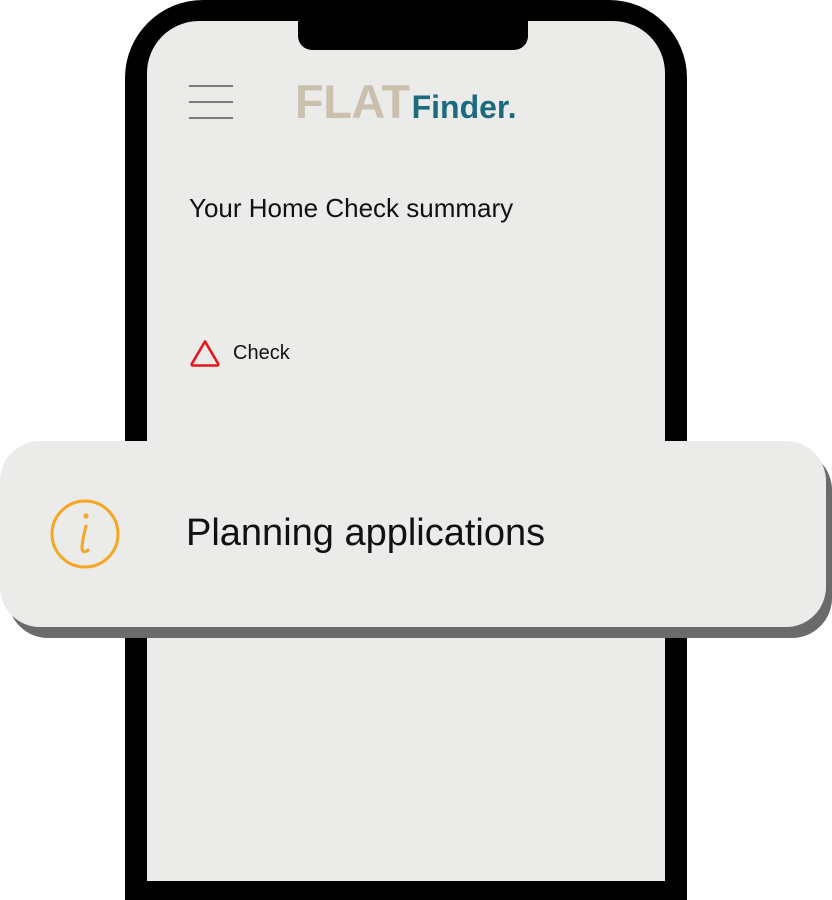 This screenshot has height=900, width=832. Describe the element at coordinates (351, 208) in the screenshot. I see `page-title: Your Home Check summary` at that location.